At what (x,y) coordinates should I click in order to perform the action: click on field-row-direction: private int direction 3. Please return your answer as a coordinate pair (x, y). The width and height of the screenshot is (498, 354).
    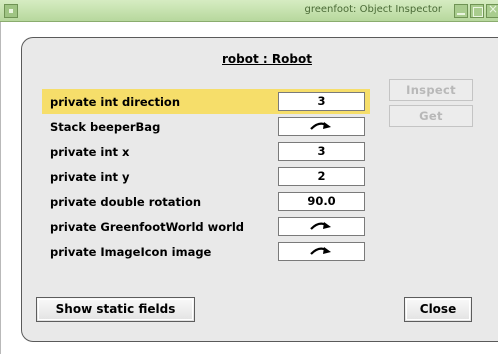
    Looking at the image, I should click on (206, 101).